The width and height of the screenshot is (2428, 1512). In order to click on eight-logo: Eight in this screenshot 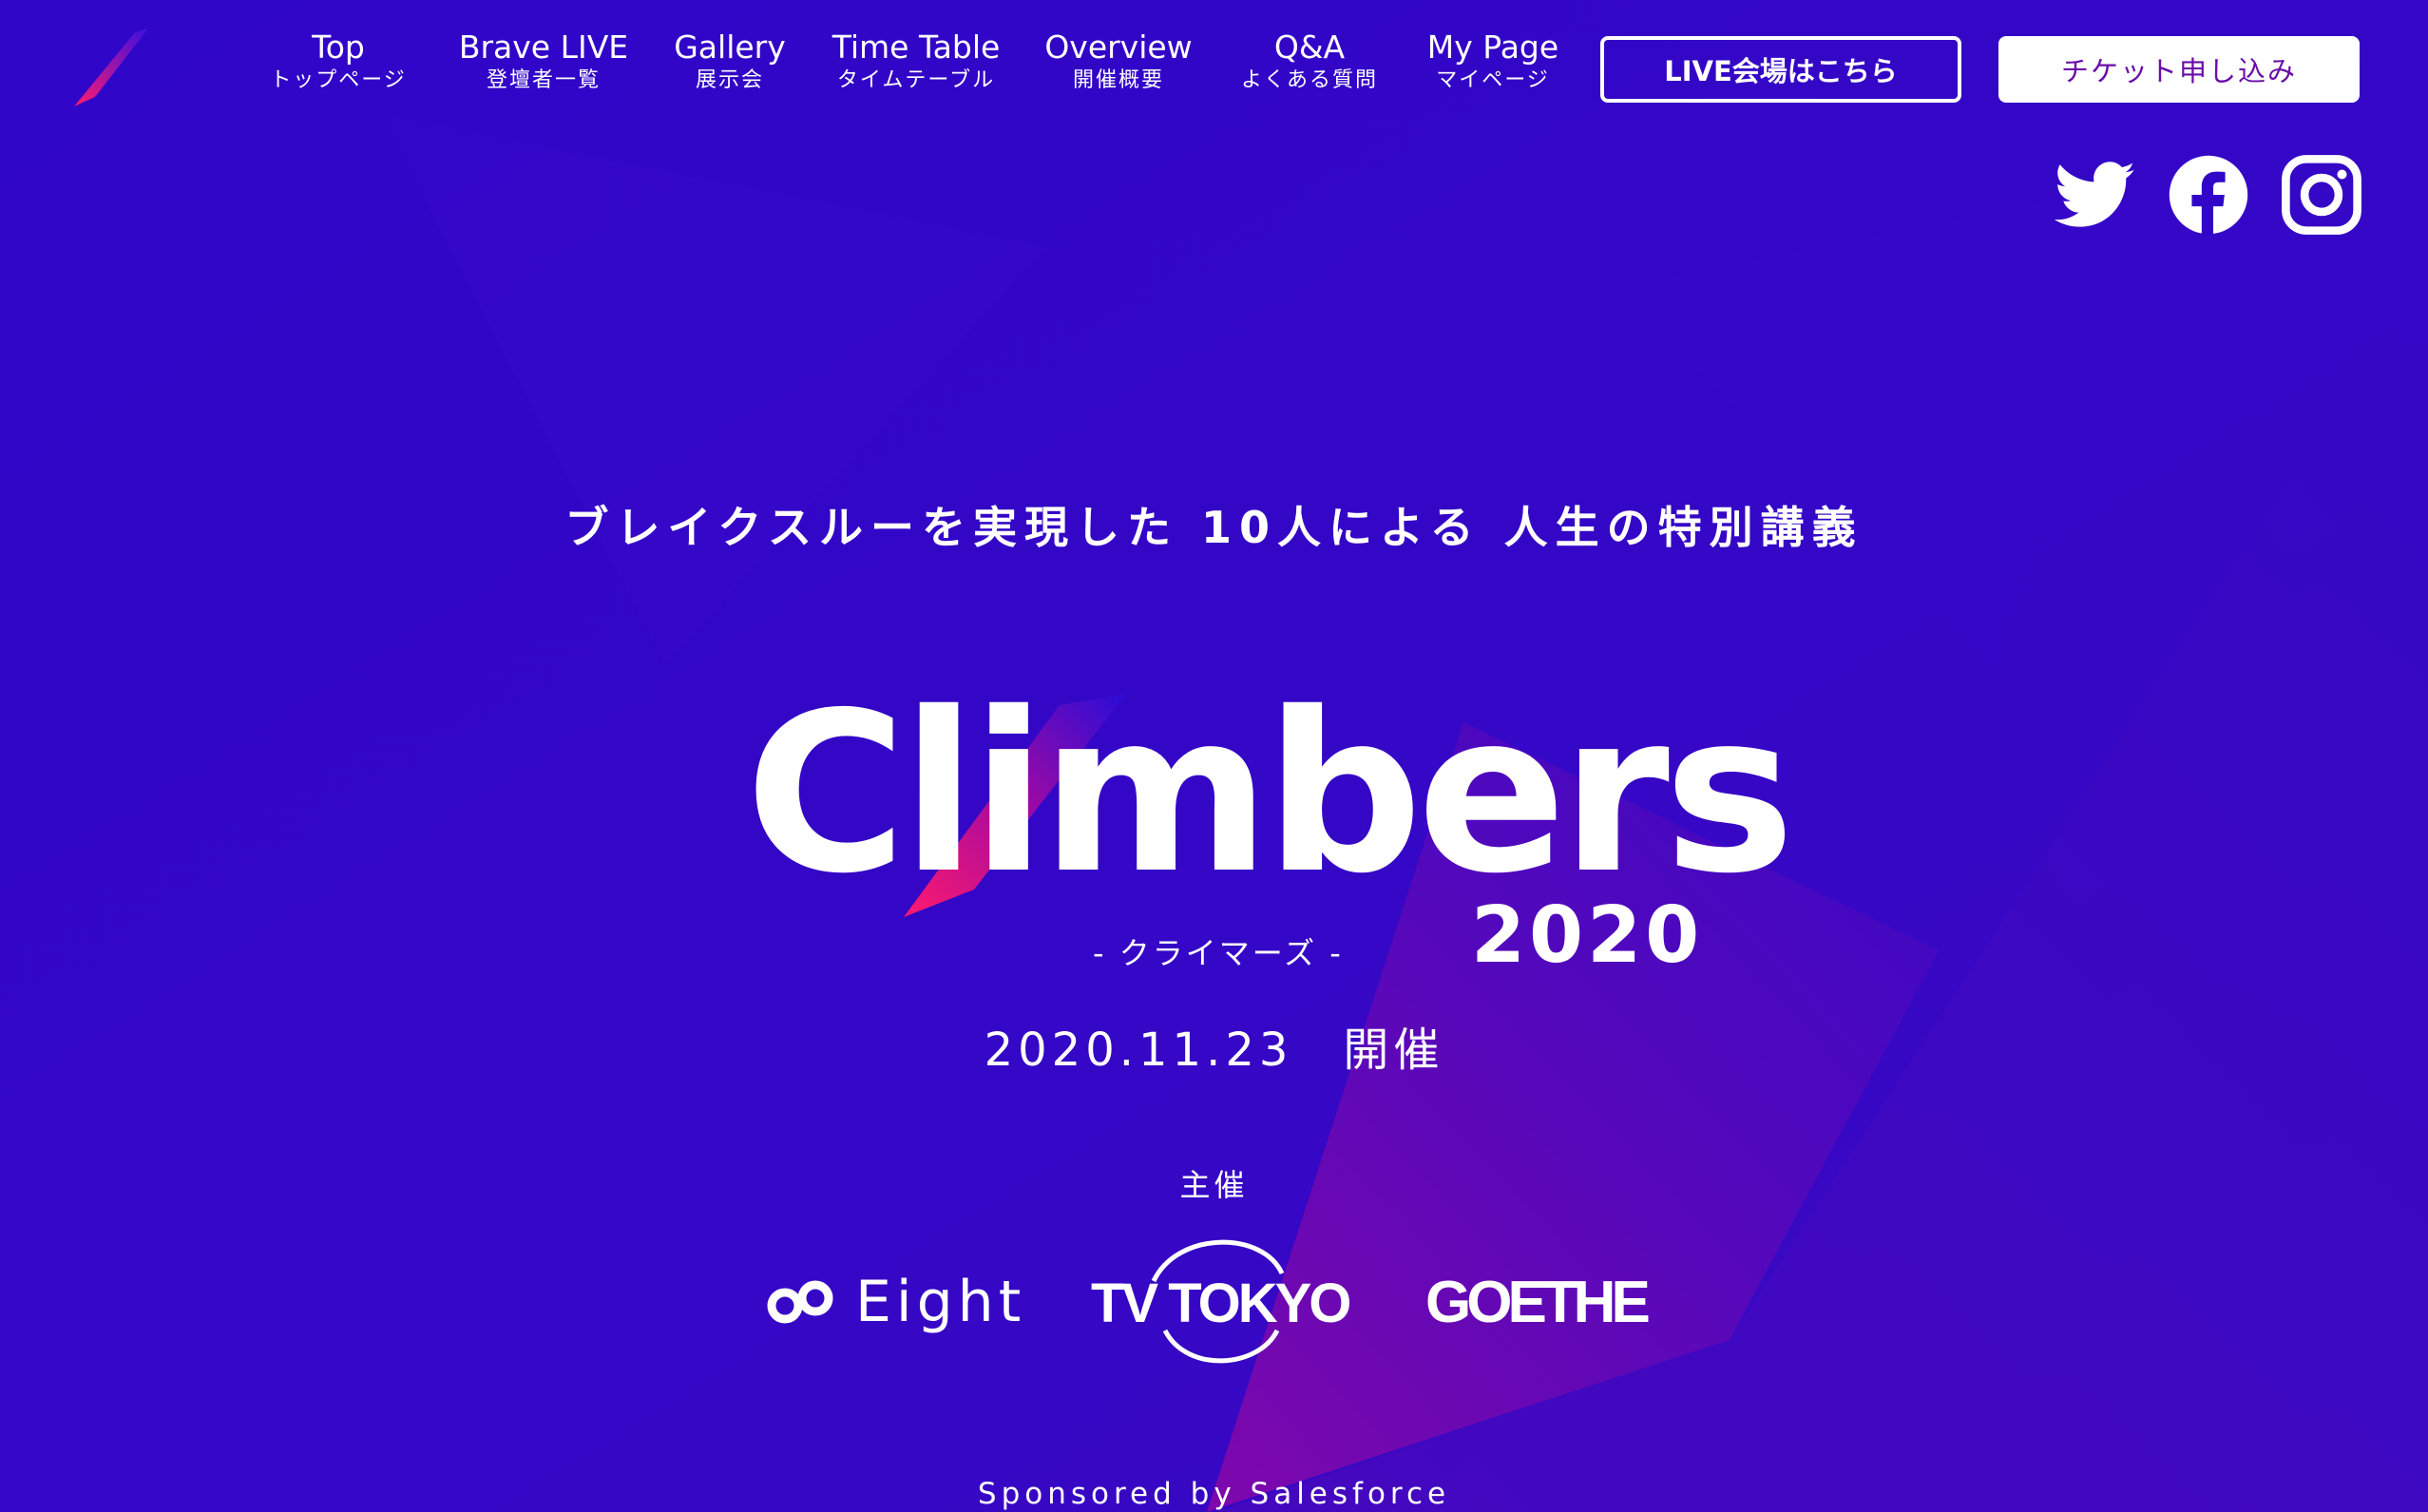, I will do `click(895, 1302)`.